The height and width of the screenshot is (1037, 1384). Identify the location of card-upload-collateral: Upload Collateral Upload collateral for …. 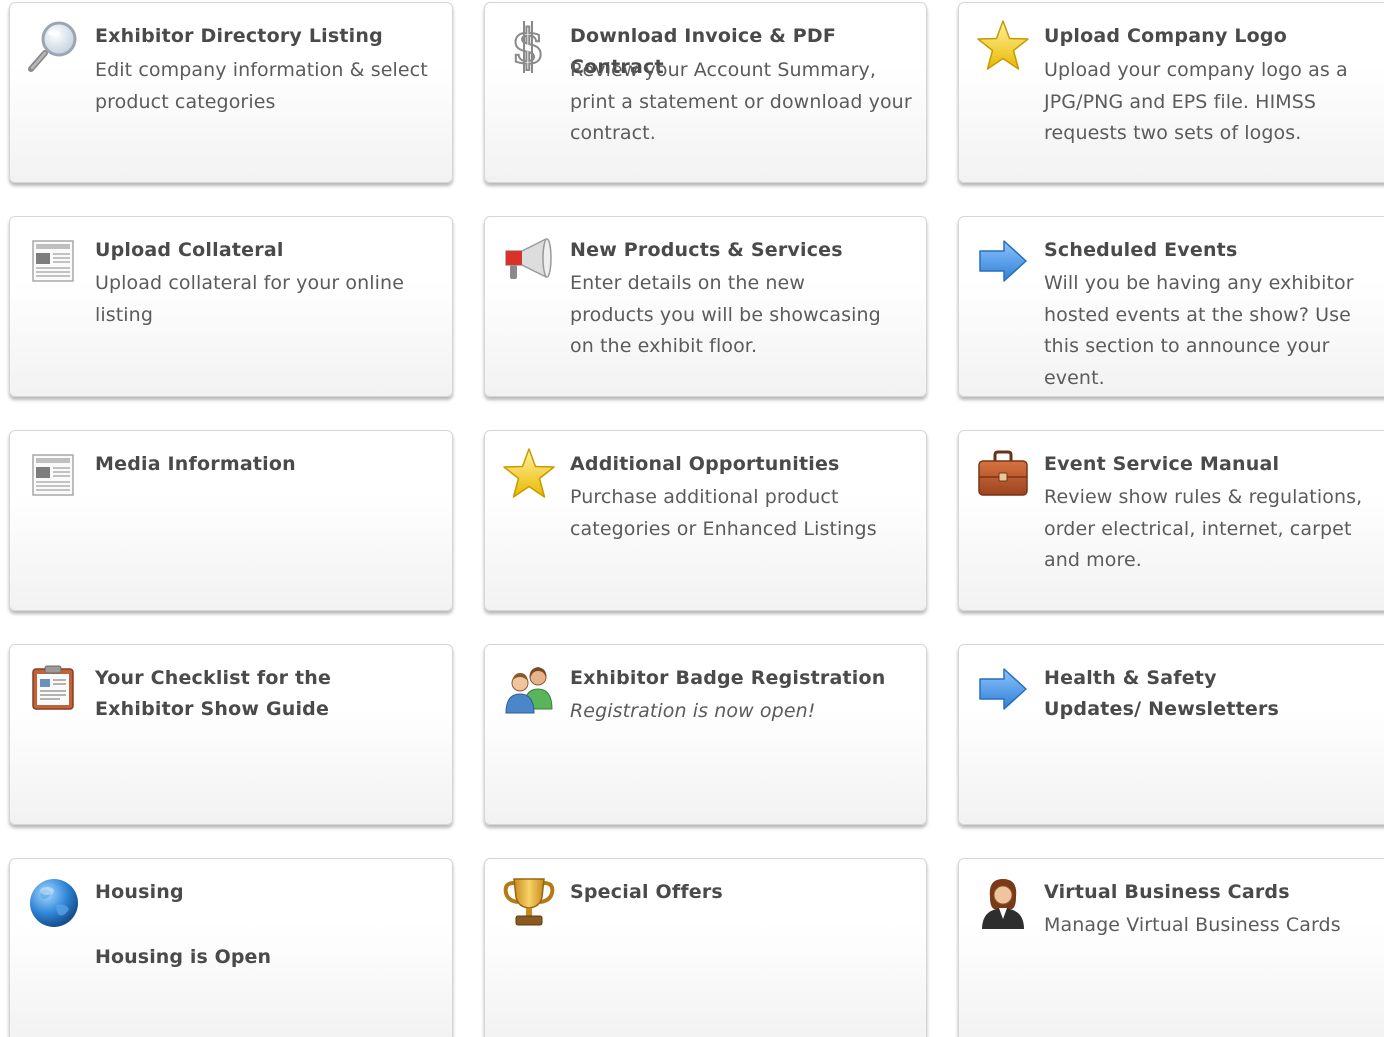
(231, 306).